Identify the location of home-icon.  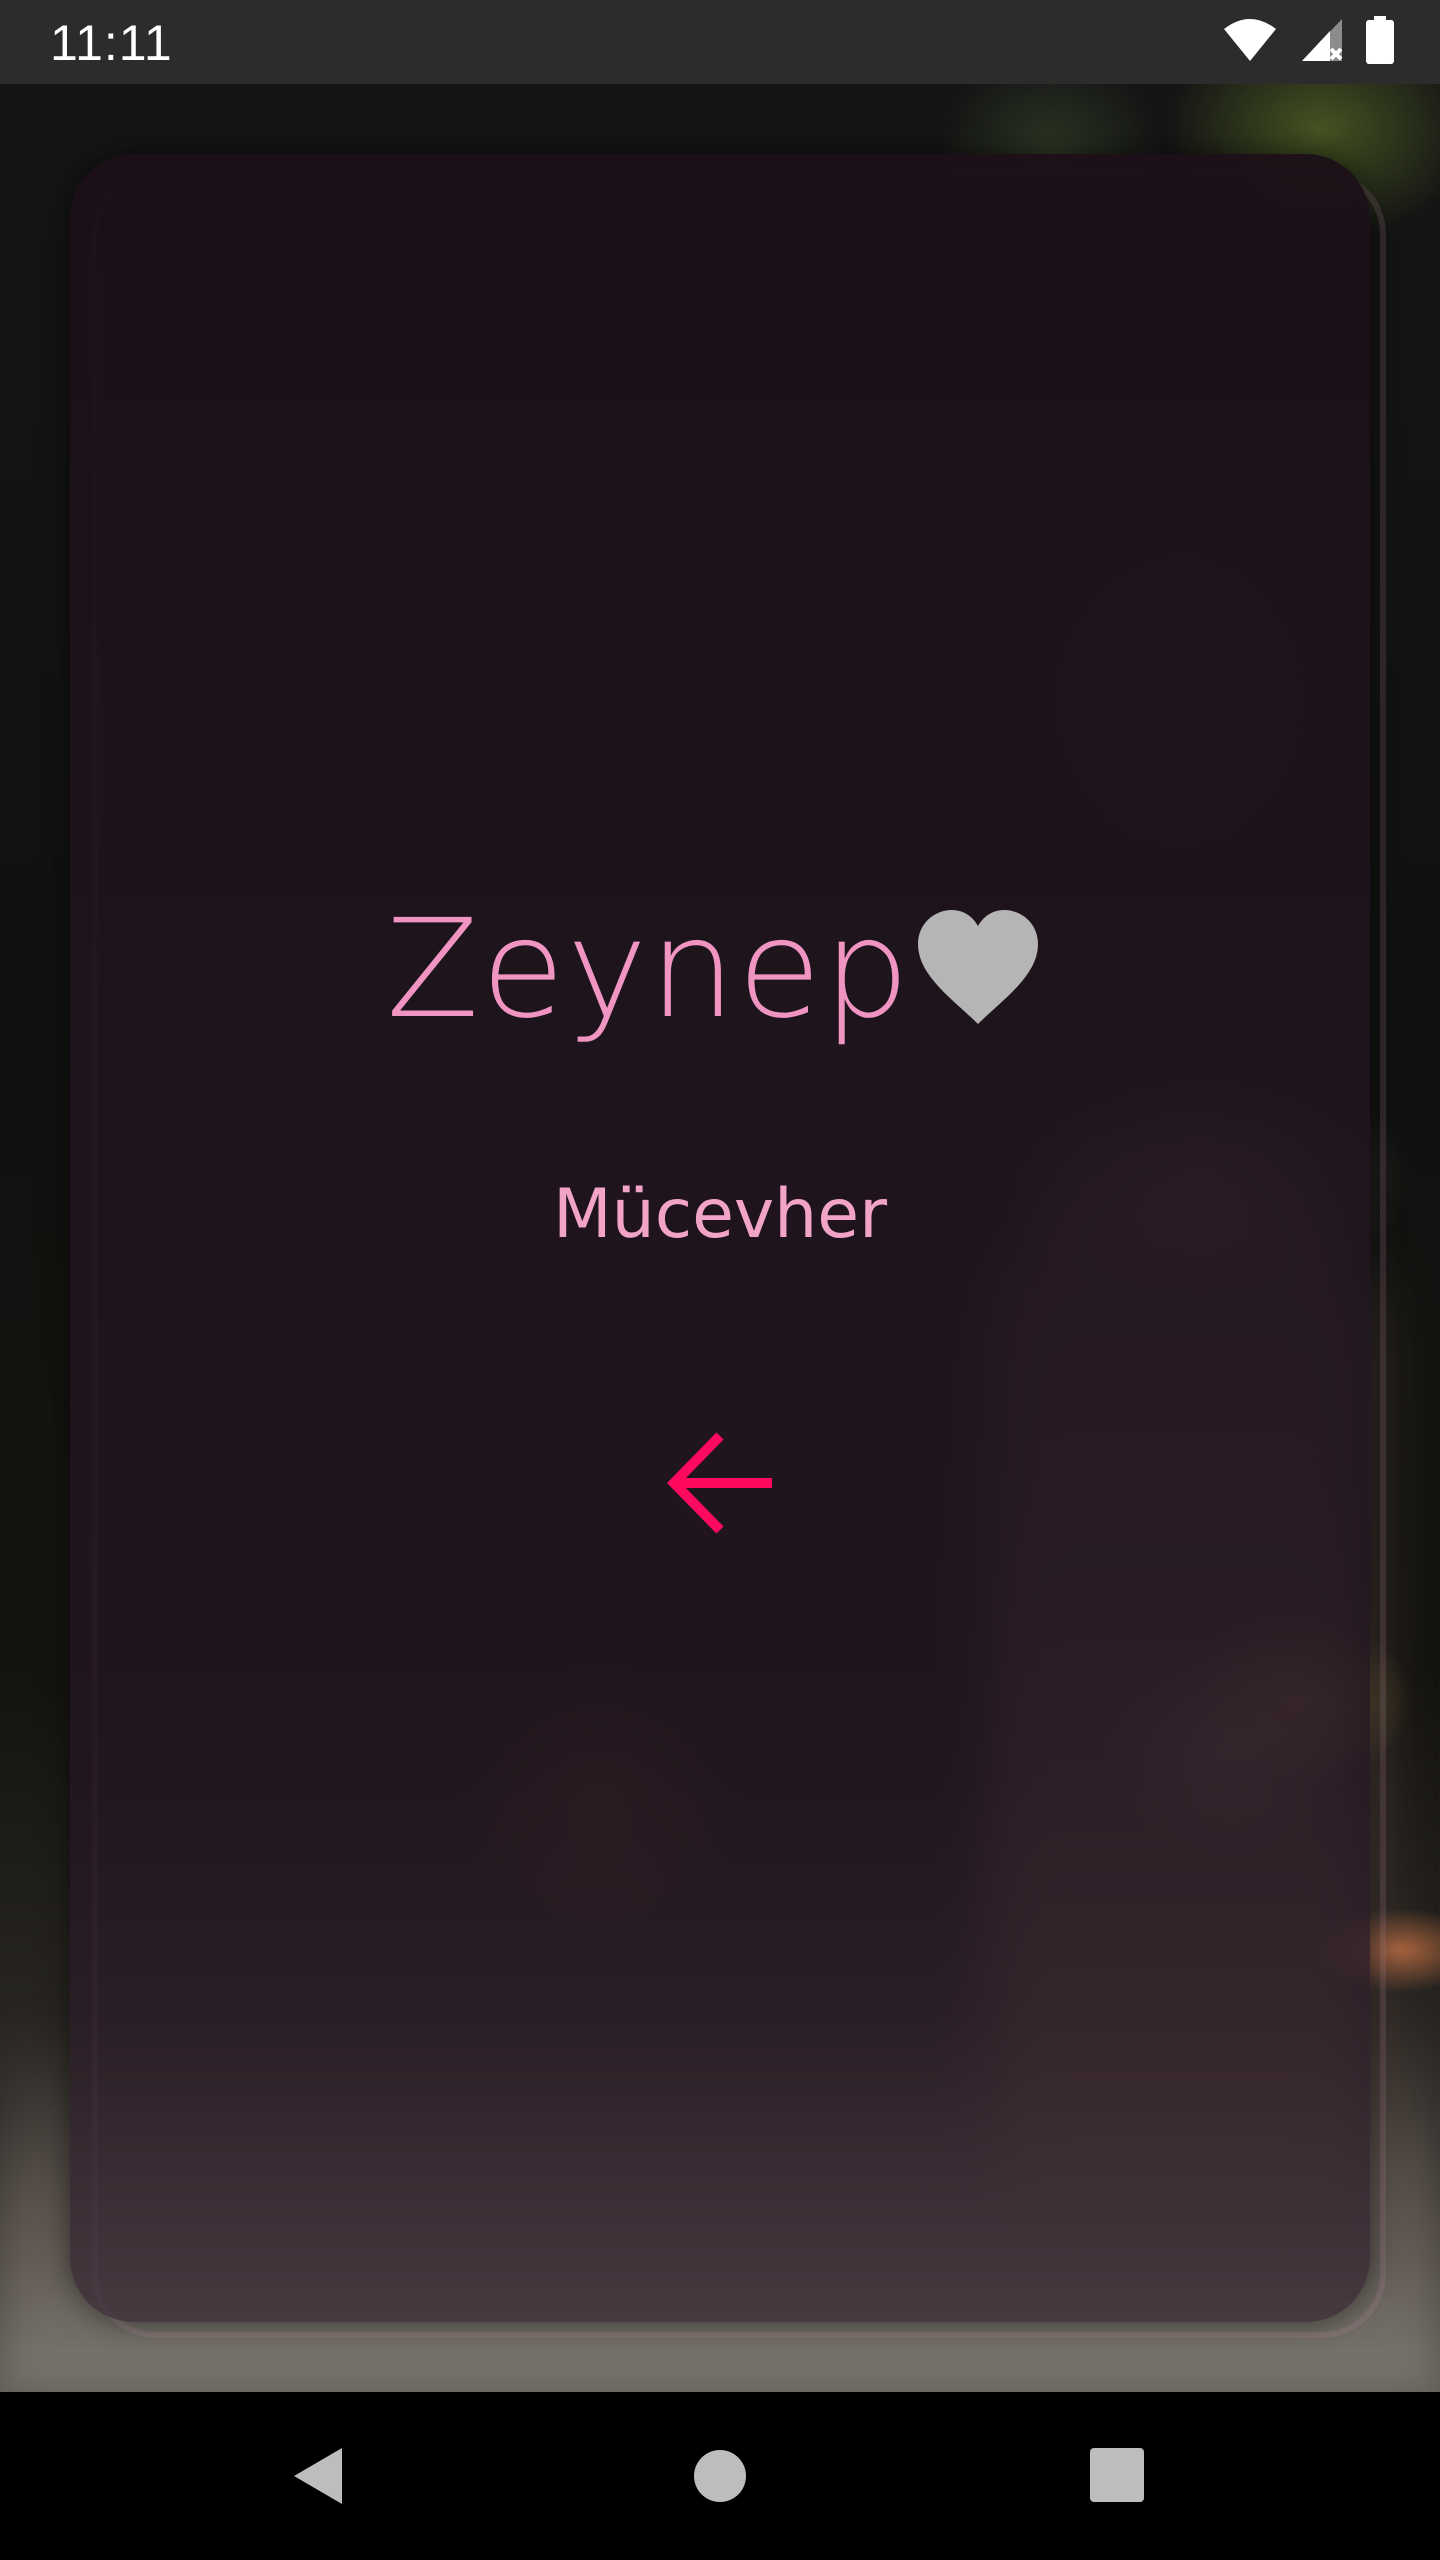
(720, 2476).